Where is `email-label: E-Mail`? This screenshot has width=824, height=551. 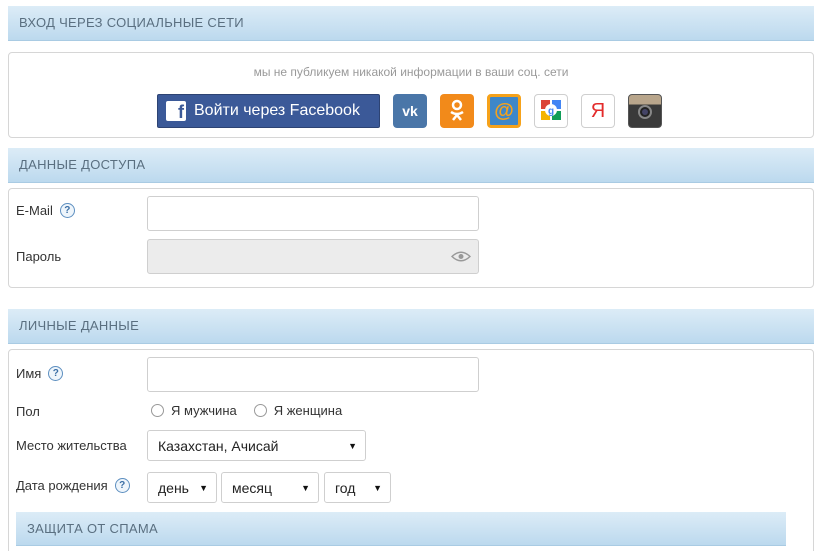
email-label: E-Mail is located at coordinates (34, 210).